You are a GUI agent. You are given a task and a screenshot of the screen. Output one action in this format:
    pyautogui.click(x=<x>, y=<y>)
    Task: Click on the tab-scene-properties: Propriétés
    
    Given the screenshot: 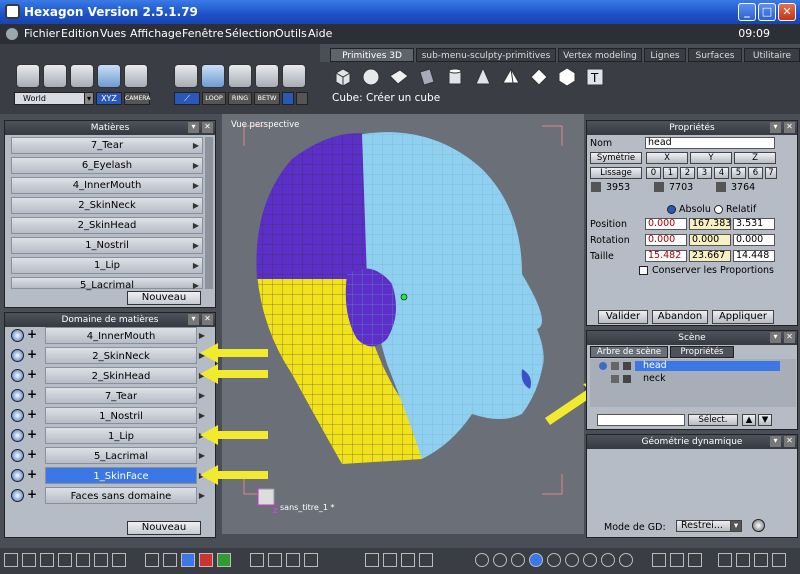 What is the action you would take?
    pyautogui.click(x=702, y=352)
    